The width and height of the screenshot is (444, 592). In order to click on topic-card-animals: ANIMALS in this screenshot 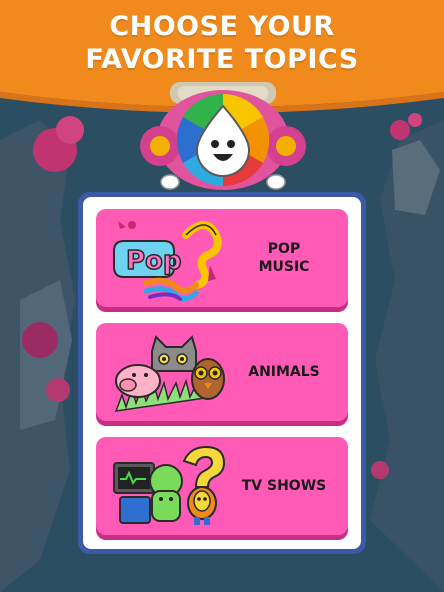, I will do `click(222, 372)`.